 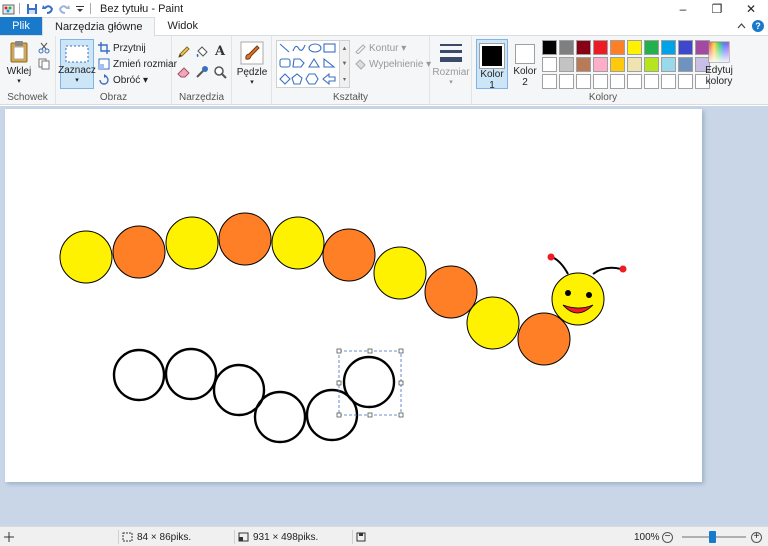 I want to click on shapes-gallery-scroll: ▲ ▼ ▾, so click(x=345, y=64).